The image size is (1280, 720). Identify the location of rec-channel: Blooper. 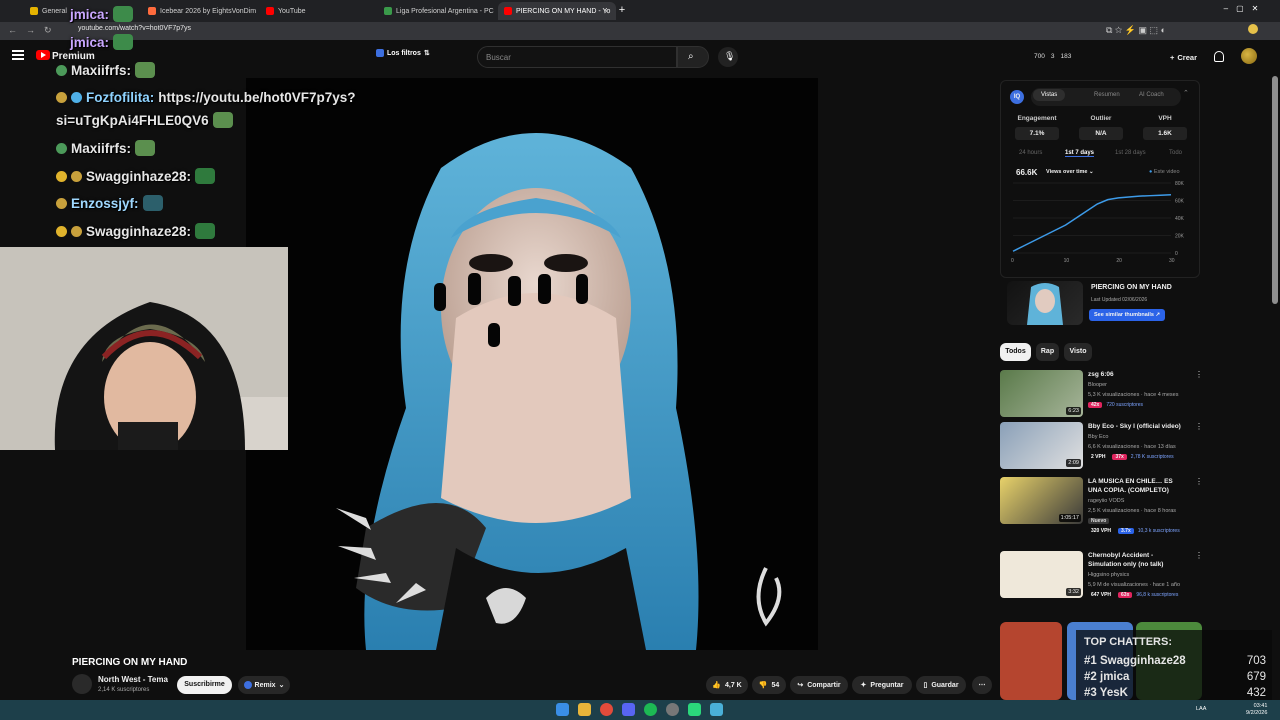
(1097, 385).